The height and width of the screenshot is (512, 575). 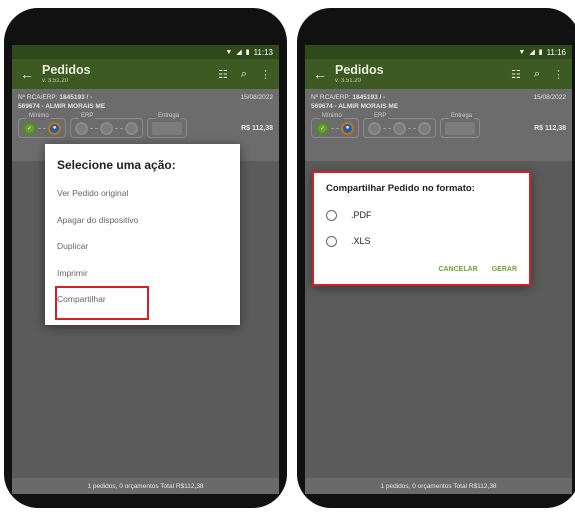 What do you see at coordinates (400, 188) in the screenshot?
I see `share-format-title: Compartilhar Pedido no formato:` at bounding box center [400, 188].